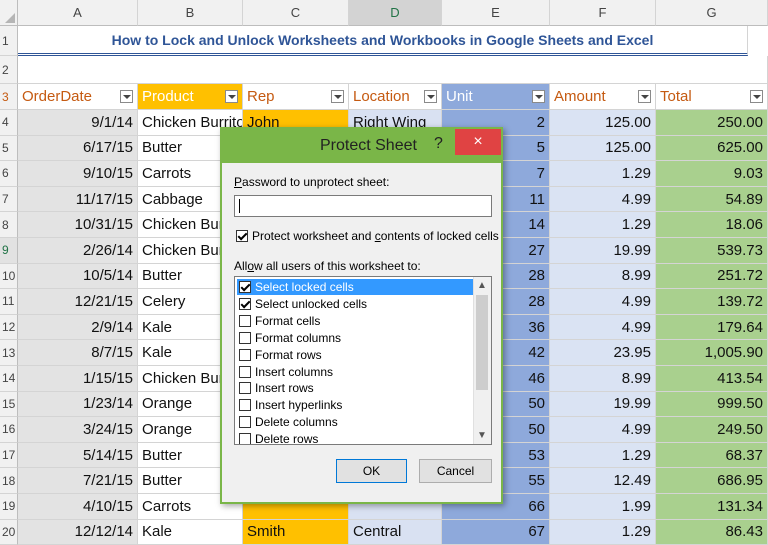  What do you see at coordinates (356, 321) in the screenshot?
I see `permission-option: Format cells` at bounding box center [356, 321].